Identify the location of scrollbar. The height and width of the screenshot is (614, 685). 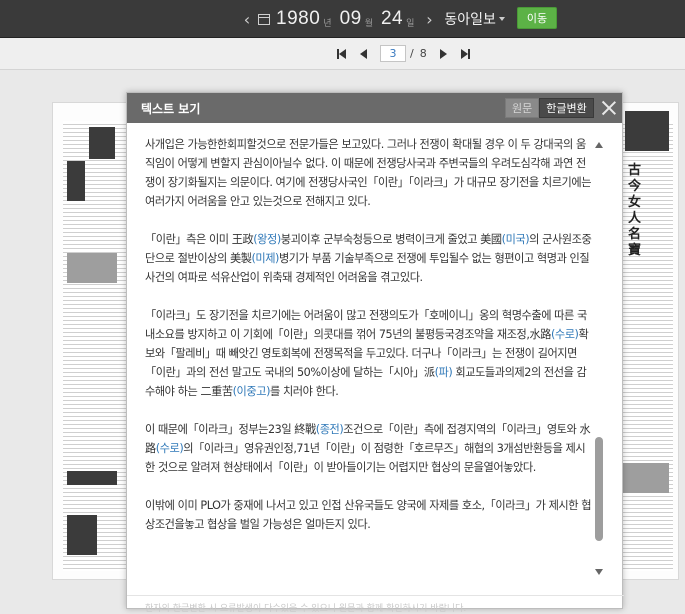
(599, 354).